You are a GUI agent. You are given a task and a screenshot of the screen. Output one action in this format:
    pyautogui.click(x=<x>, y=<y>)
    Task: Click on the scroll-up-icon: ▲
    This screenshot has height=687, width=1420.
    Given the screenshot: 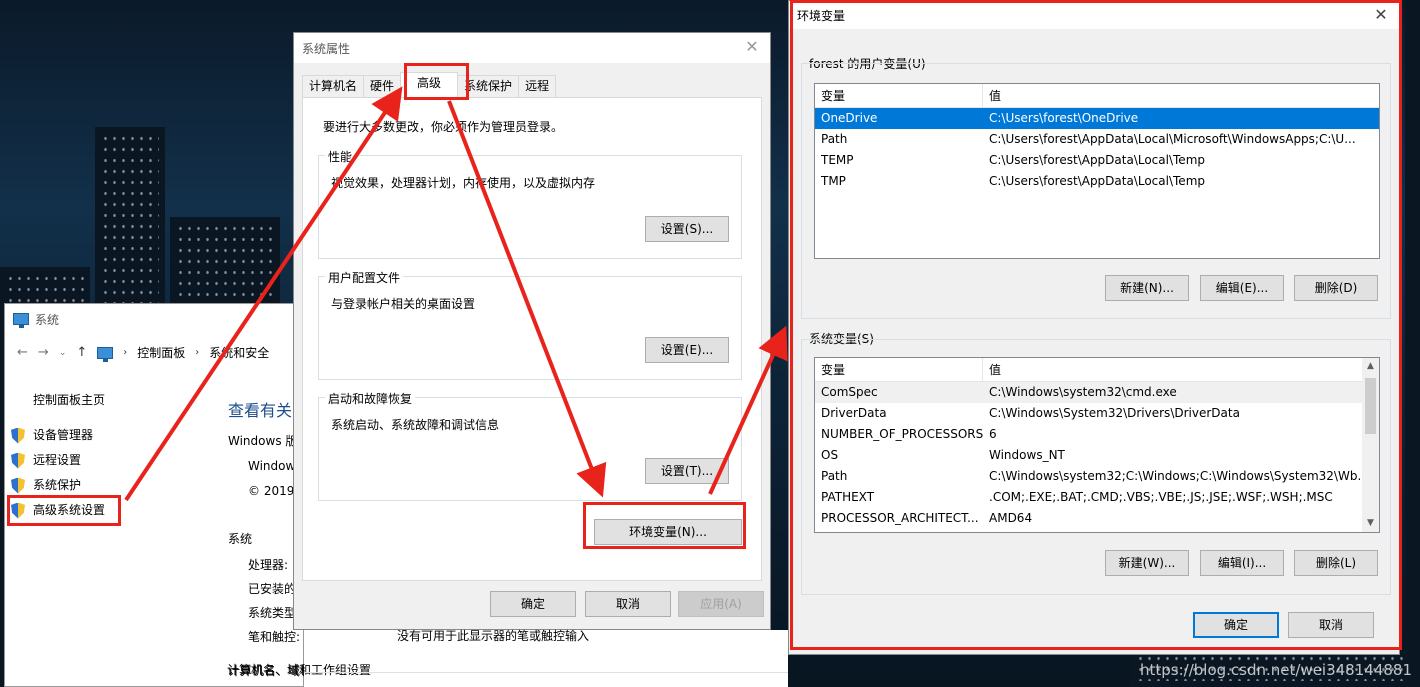 What is the action you would take?
    pyautogui.click(x=1370, y=366)
    